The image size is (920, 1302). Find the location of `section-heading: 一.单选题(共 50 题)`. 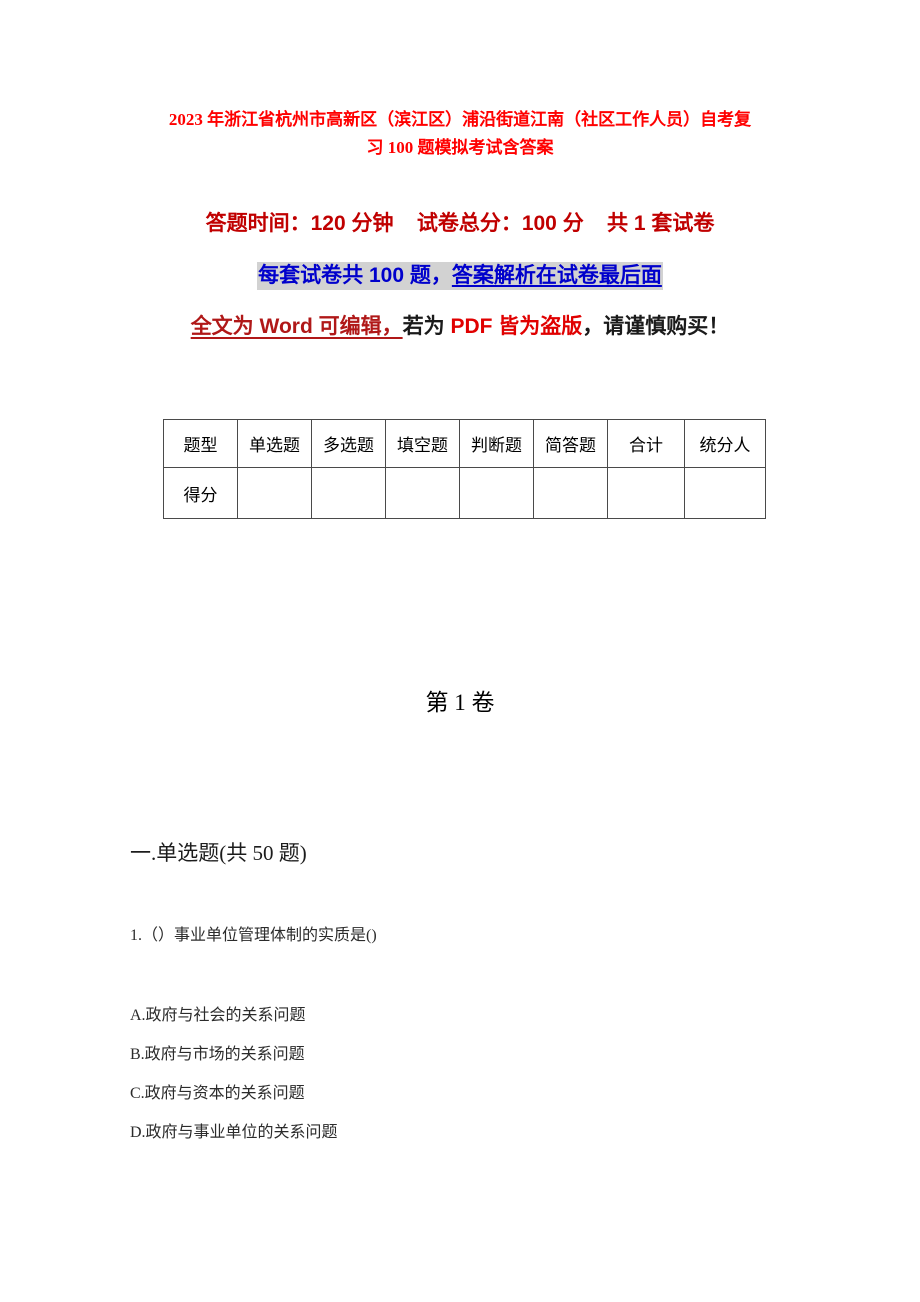

section-heading: 一.单选题(共 50 题) is located at coordinates (218, 853).